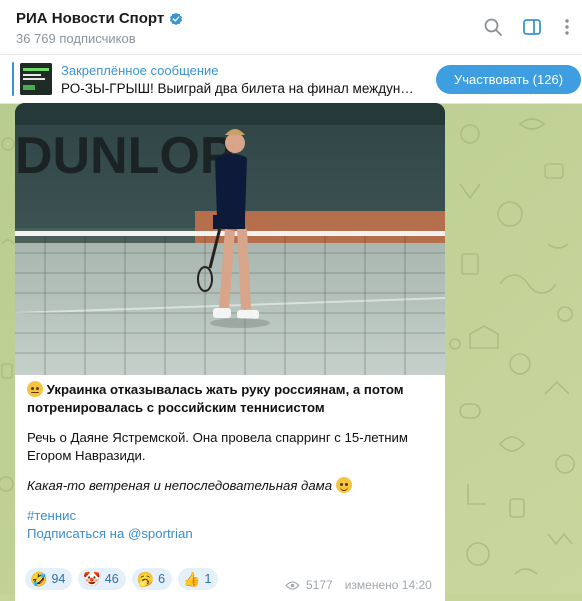  Describe the element at coordinates (39, 578) in the screenshot. I see `rofl-emoji-icon: 🤣` at that location.